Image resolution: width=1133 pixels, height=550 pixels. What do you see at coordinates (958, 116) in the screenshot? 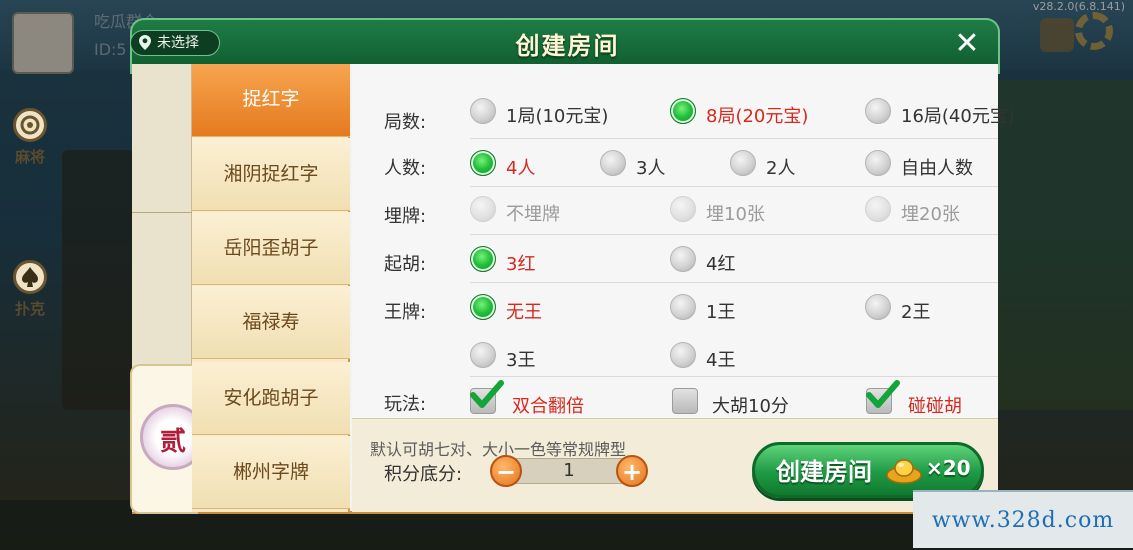
I see `option-label: 16局(40元宝)` at bounding box center [958, 116].